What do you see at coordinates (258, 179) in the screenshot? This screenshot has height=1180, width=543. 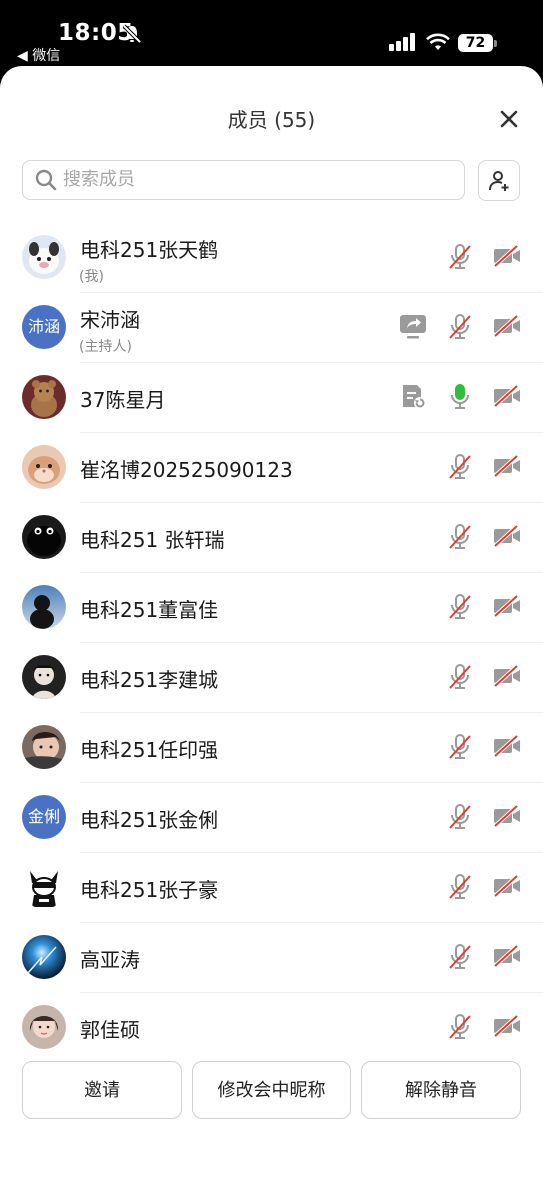 I see `search-input` at bounding box center [258, 179].